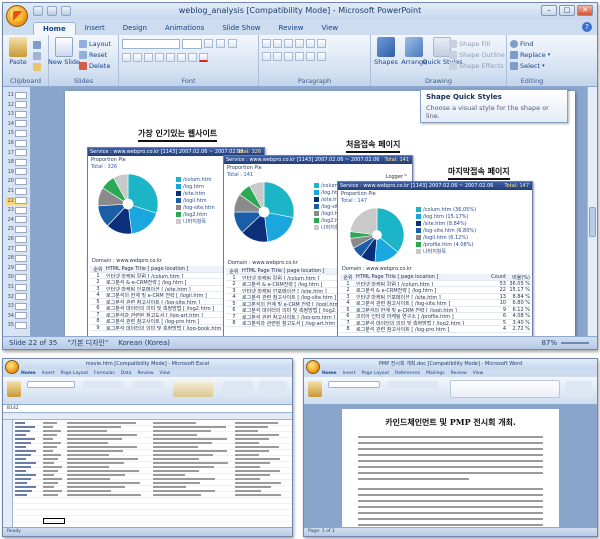 This screenshot has height=539, width=600. What do you see at coordinates (477, 54) in the screenshot?
I see `shape-outline-button: Shape Outline` at bounding box center [477, 54].